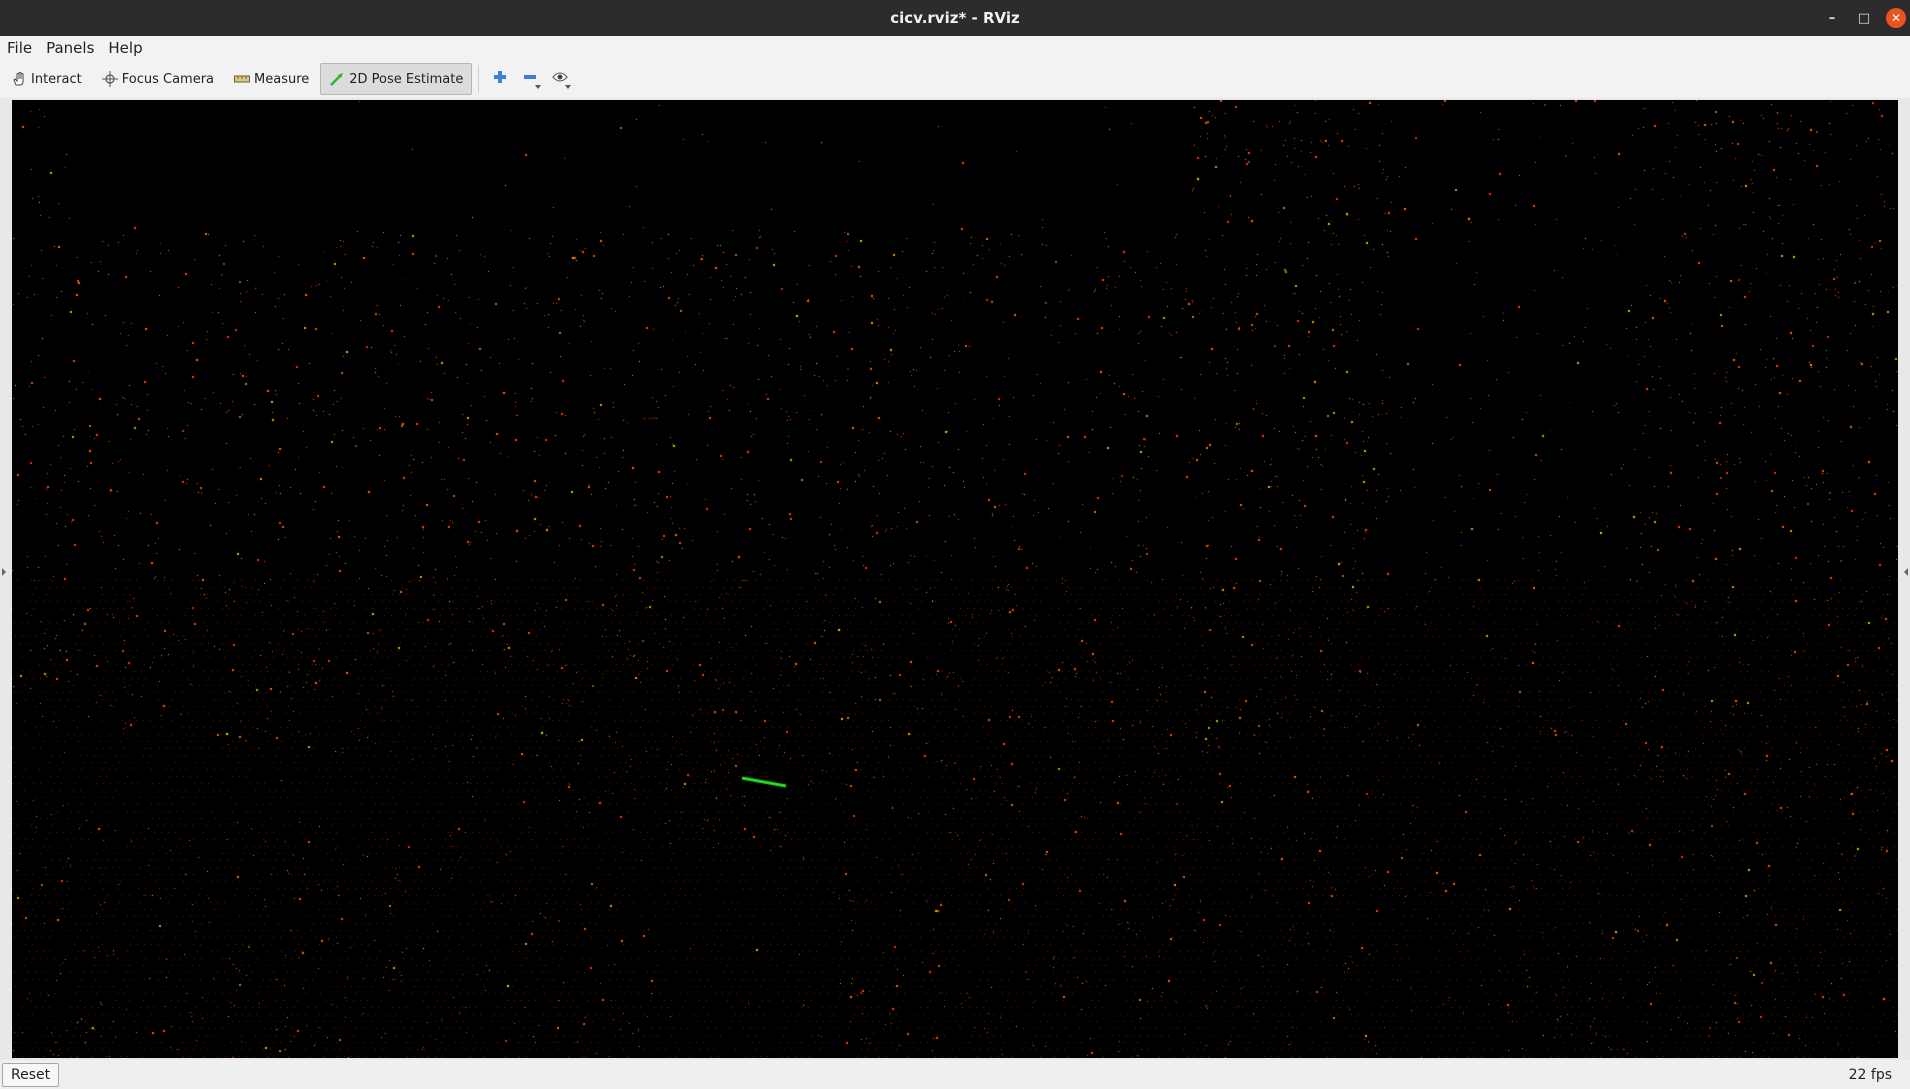 The height and width of the screenshot is (1089, 1910). I want to click on window-title: cicv.rviz* - RViz, so click(955, 18).